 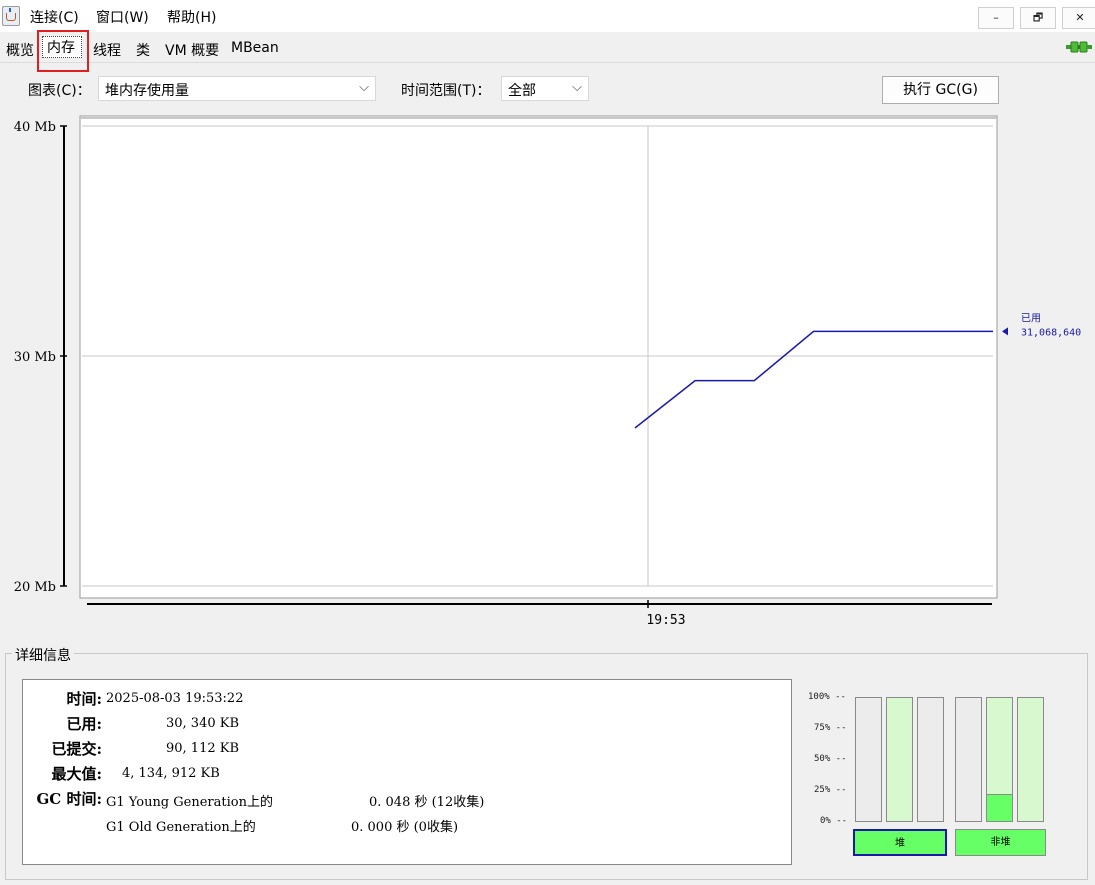 I want to click on time-range-label: 时间范围(T)：, so click(x=446, y=91).